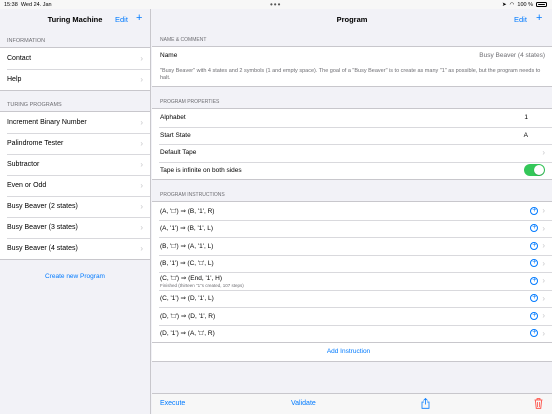  What do you see at coordinates (183, 40) in the screenshot?
I see `section-header-name: NAME & COMMENT` at bounding box center [183, 40].